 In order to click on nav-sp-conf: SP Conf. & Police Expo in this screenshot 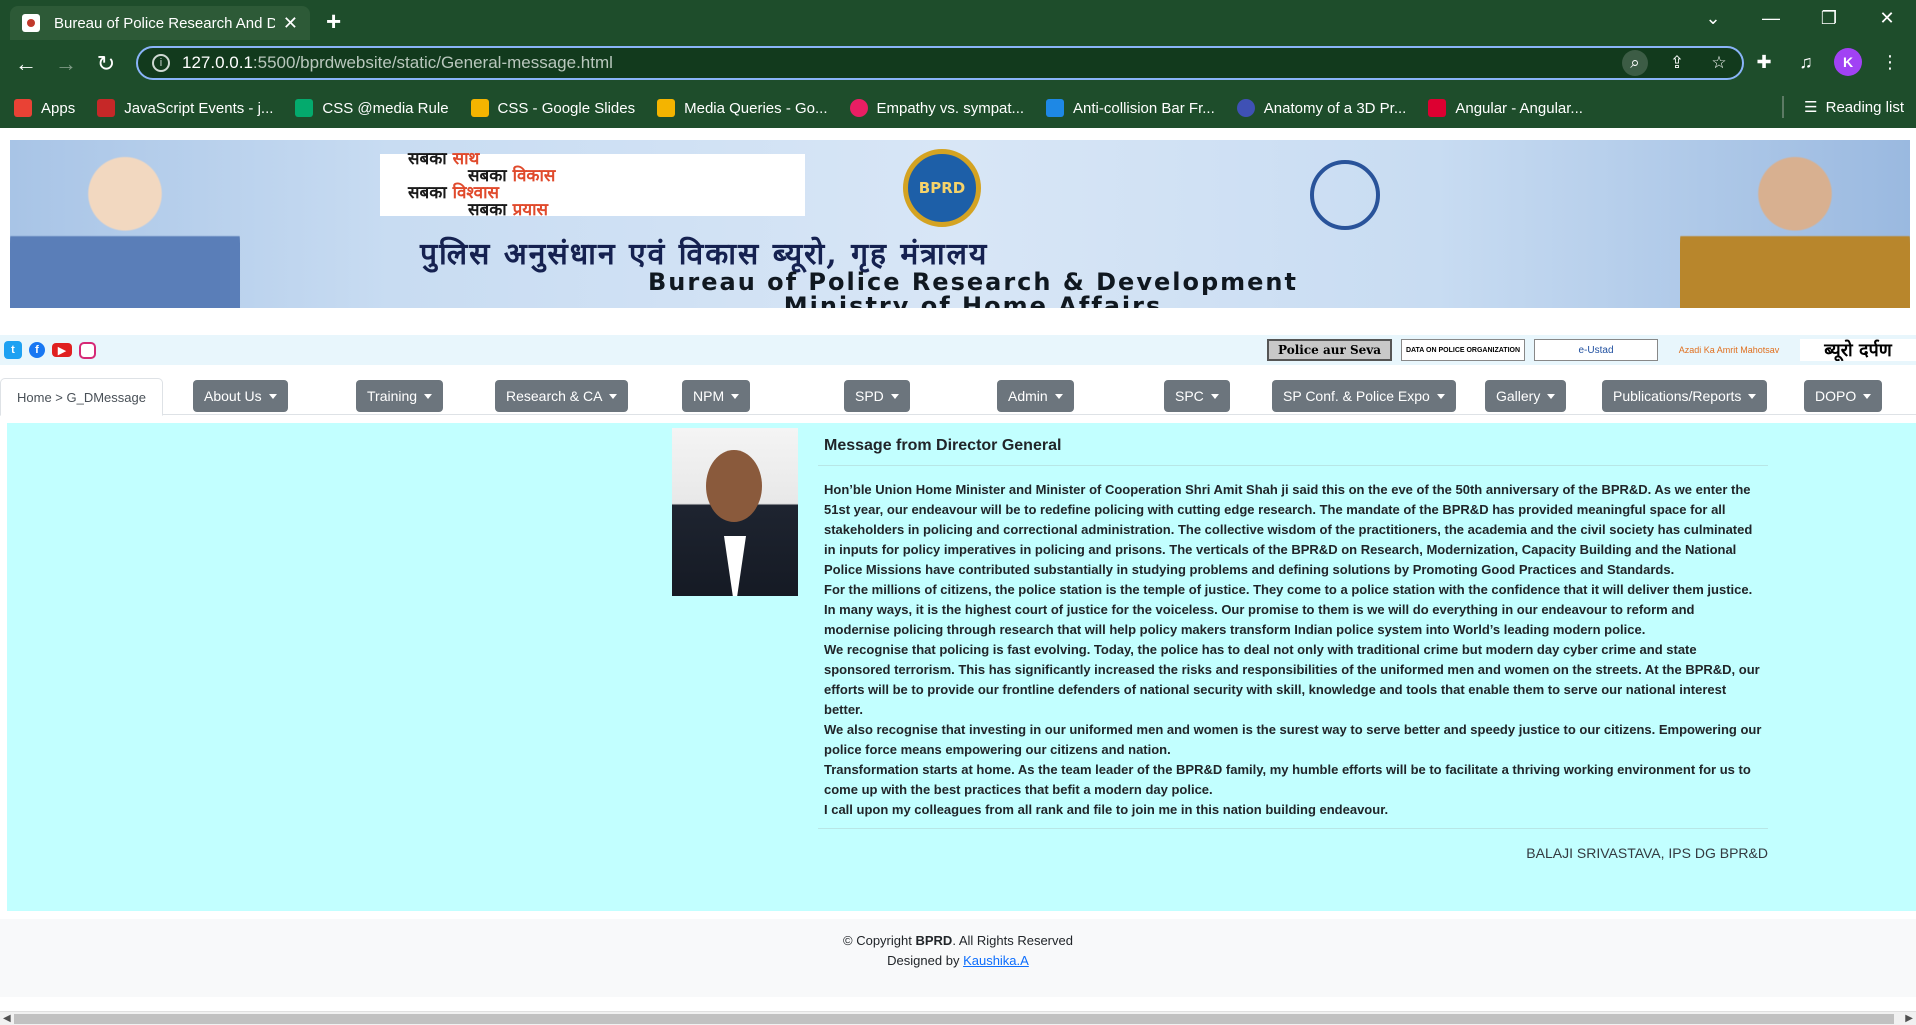, I will do `click(1364, 396)`.